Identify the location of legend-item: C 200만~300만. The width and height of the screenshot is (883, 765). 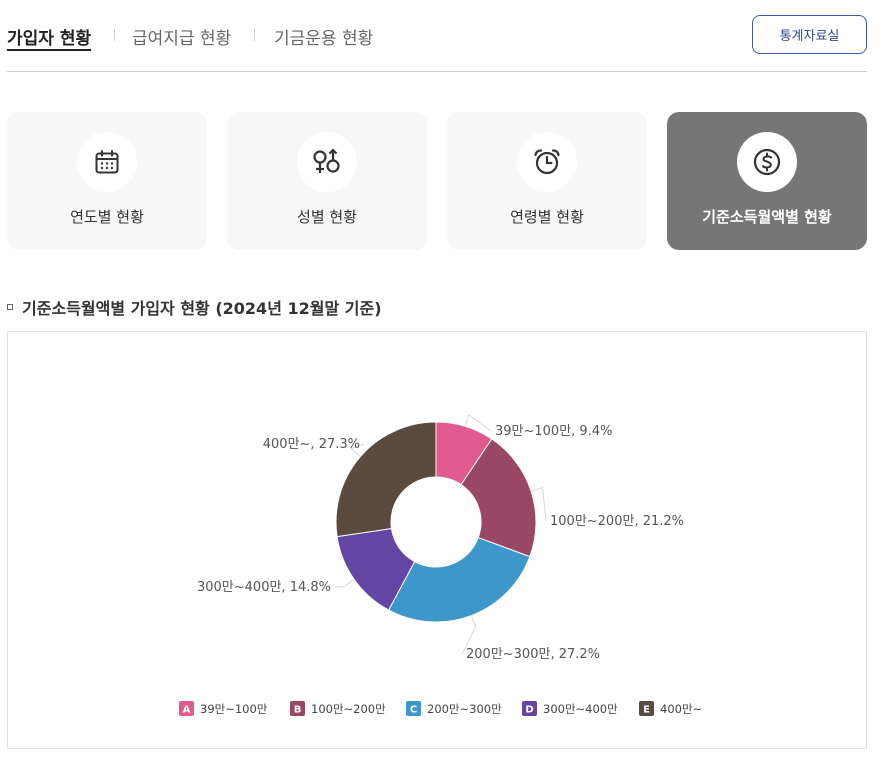
(454, 708).